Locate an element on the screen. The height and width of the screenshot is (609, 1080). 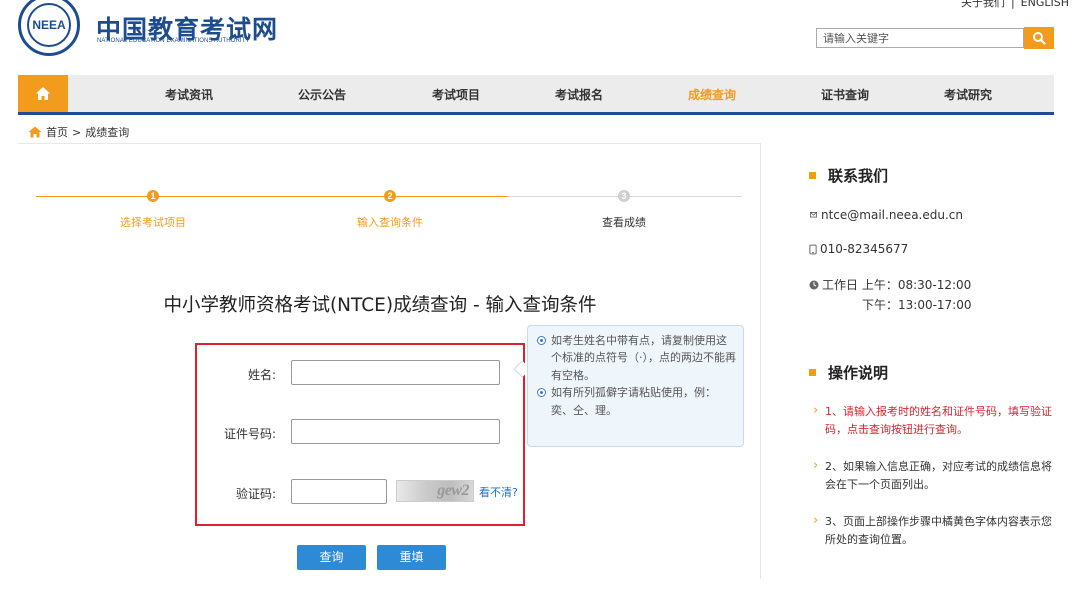
step-1-label: 选择考试项目 is located at coordinates (153, 222).